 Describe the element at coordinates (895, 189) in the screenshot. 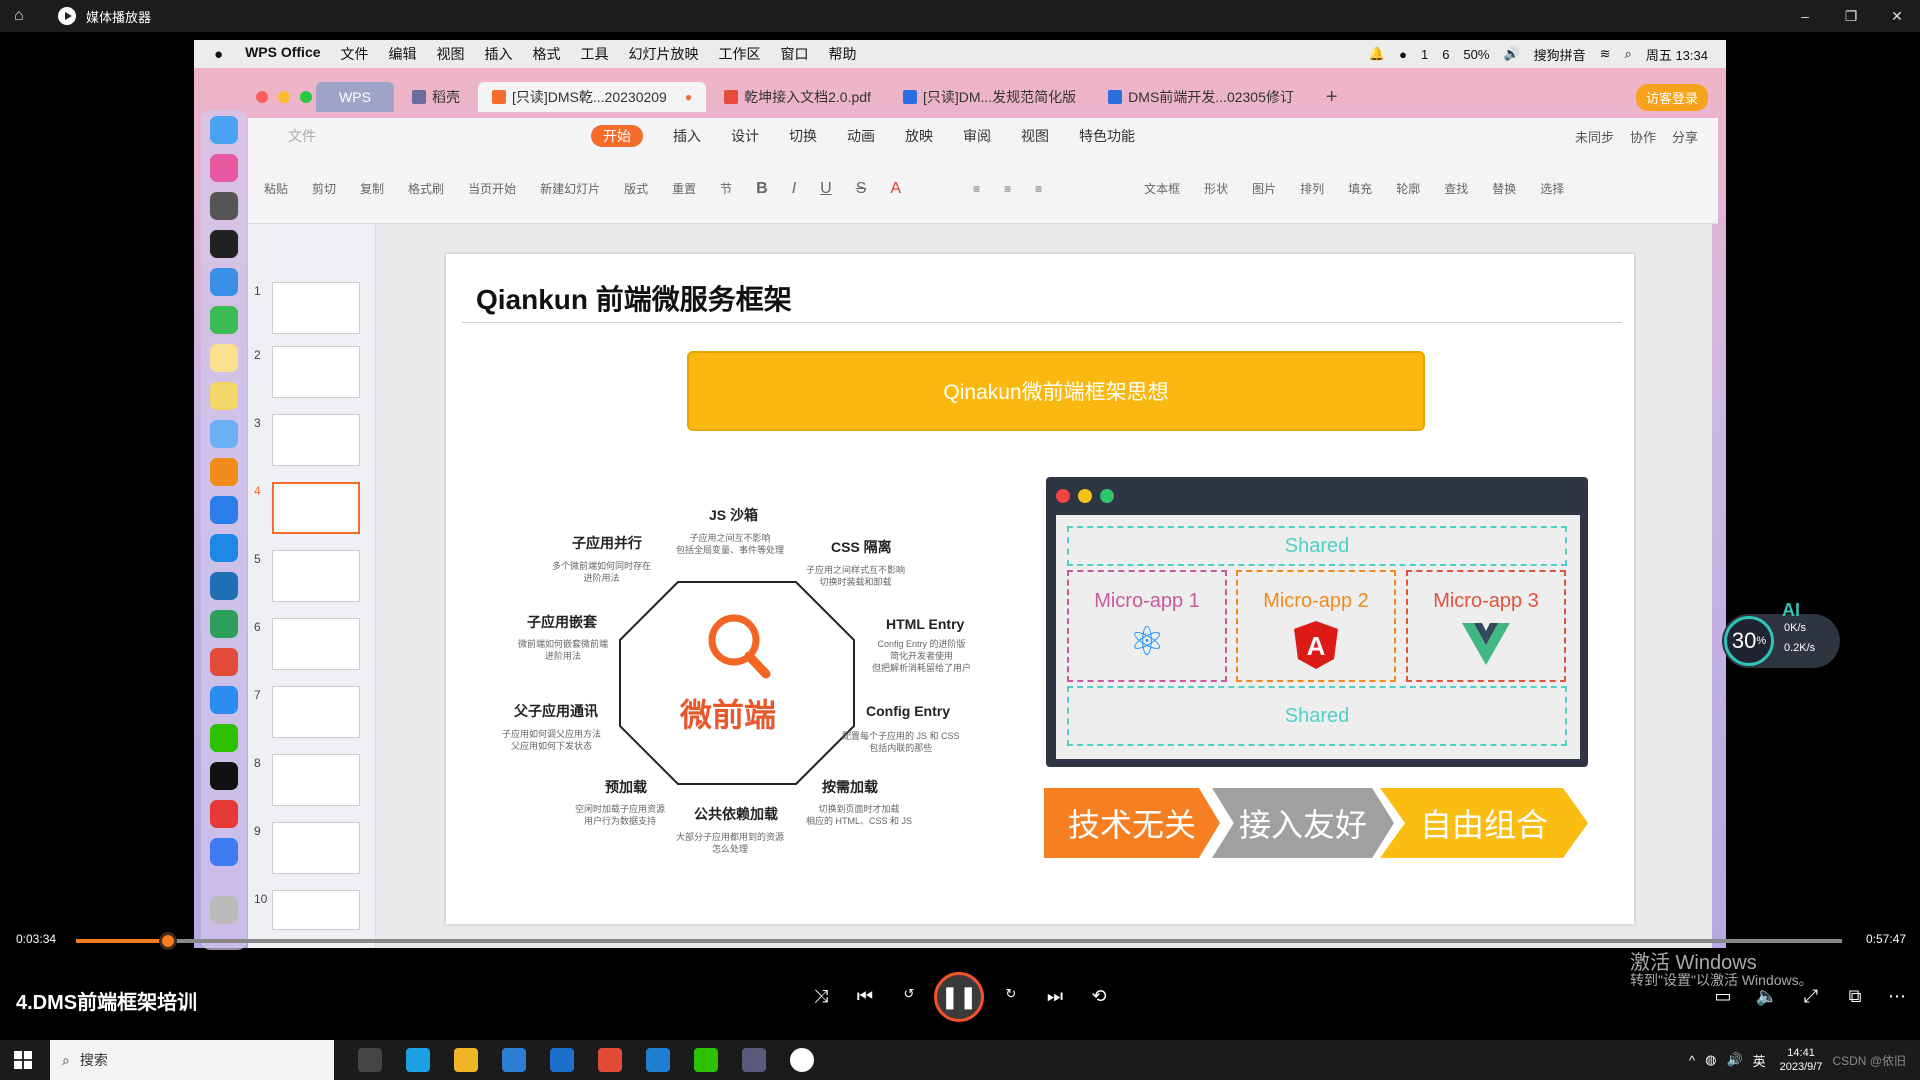

I see `font-color-button: A` at that location.